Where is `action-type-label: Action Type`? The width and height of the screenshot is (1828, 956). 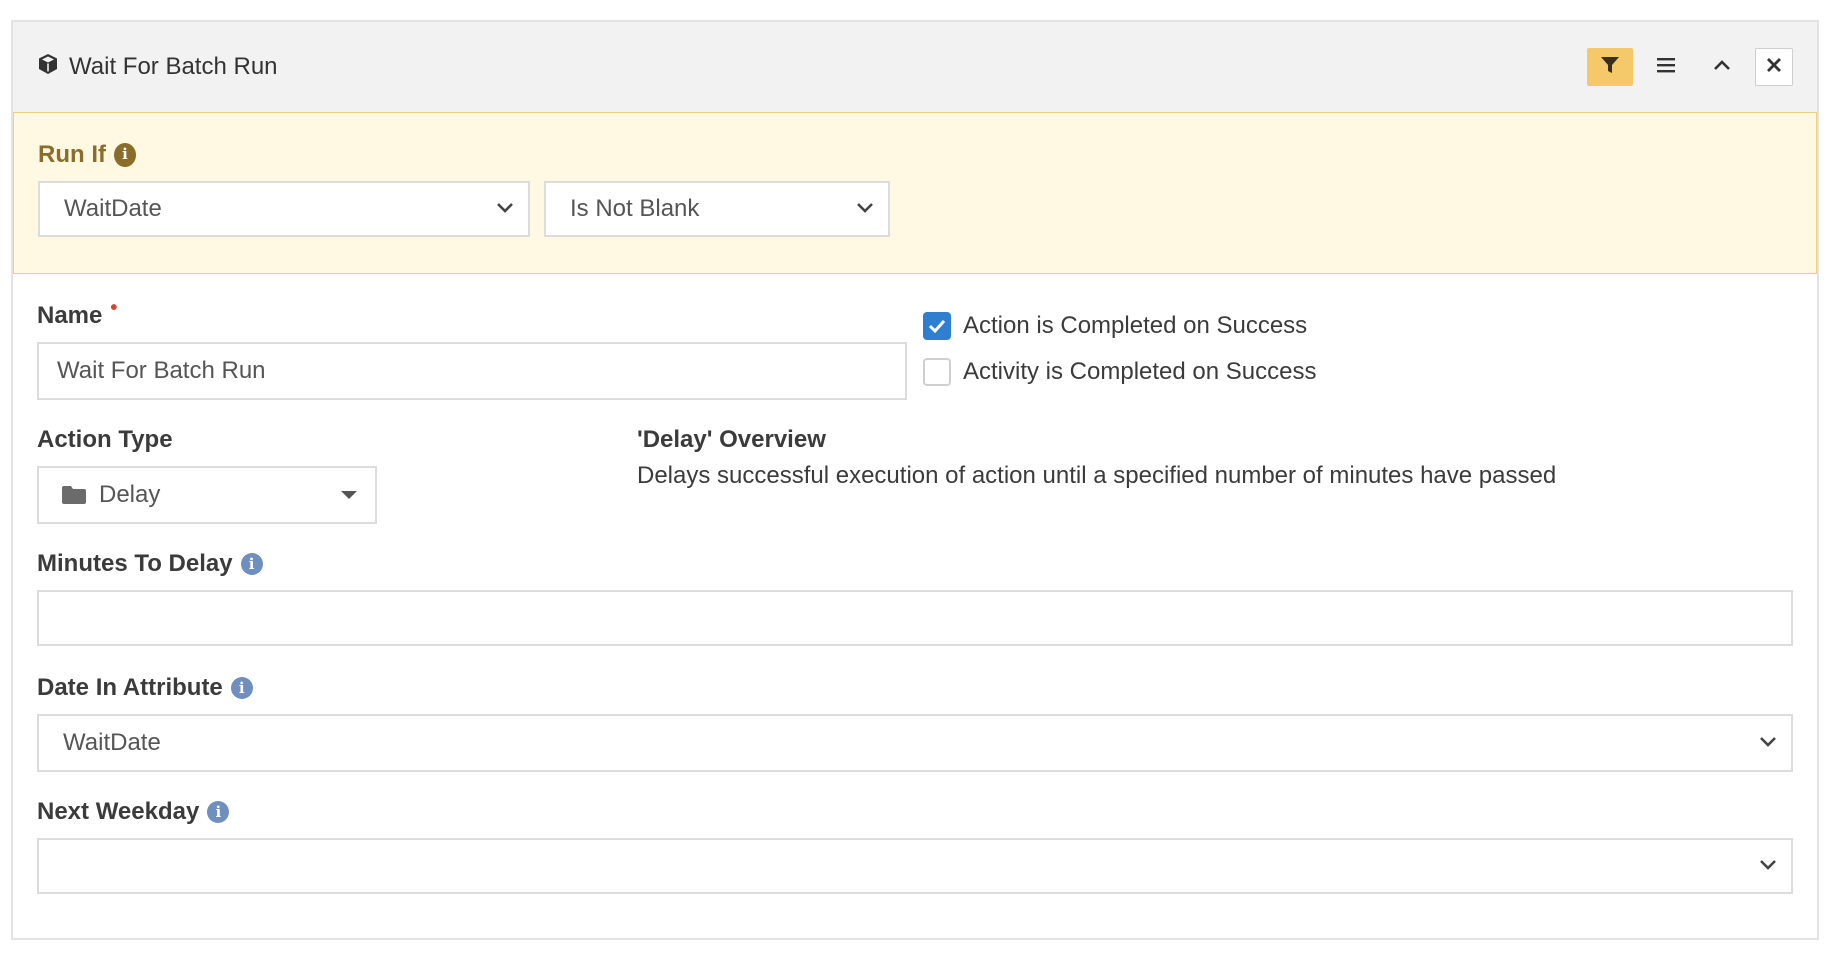
action-type-label: Action Type is located at coordinates (105, 440).